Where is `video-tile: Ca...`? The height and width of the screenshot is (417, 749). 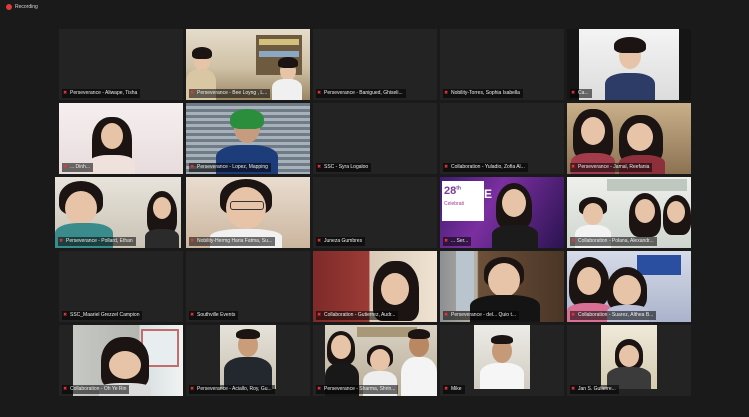 video-tile: Ca... is located at coordinates (629, 64).